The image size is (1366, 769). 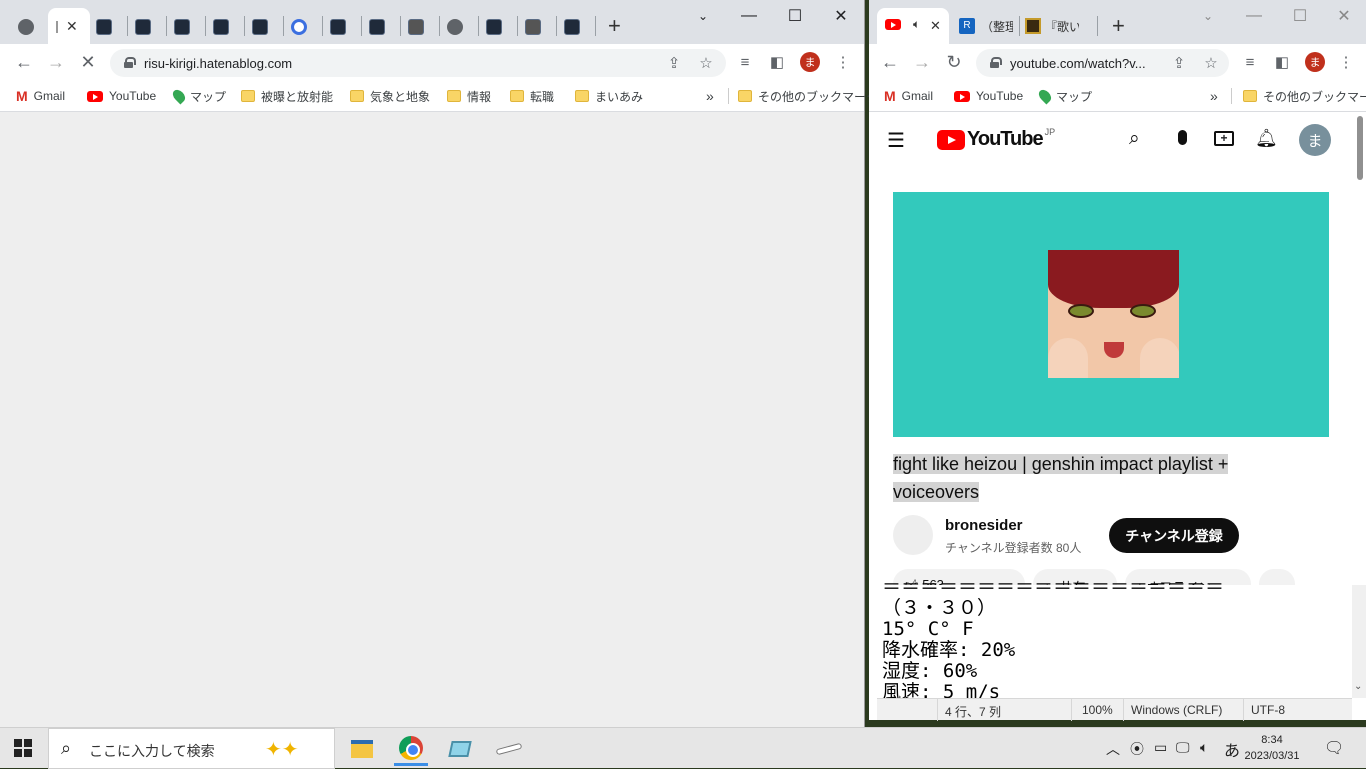 I want to click on notepad-vertical-scrollbar: ⌄, so click(x=1359, y=641).